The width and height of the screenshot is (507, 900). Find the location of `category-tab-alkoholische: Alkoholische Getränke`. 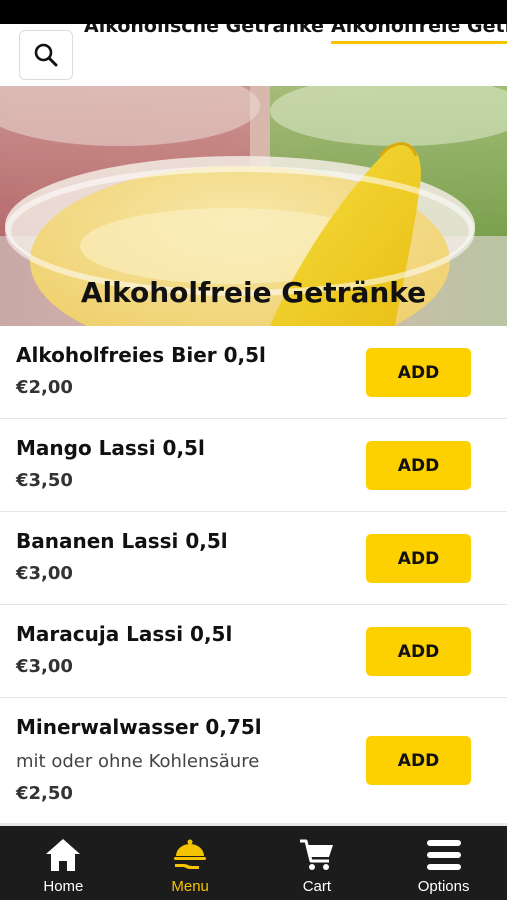

category-tab-alkoholische: Alkoholische Getränke is located at coordinates (204, 30).